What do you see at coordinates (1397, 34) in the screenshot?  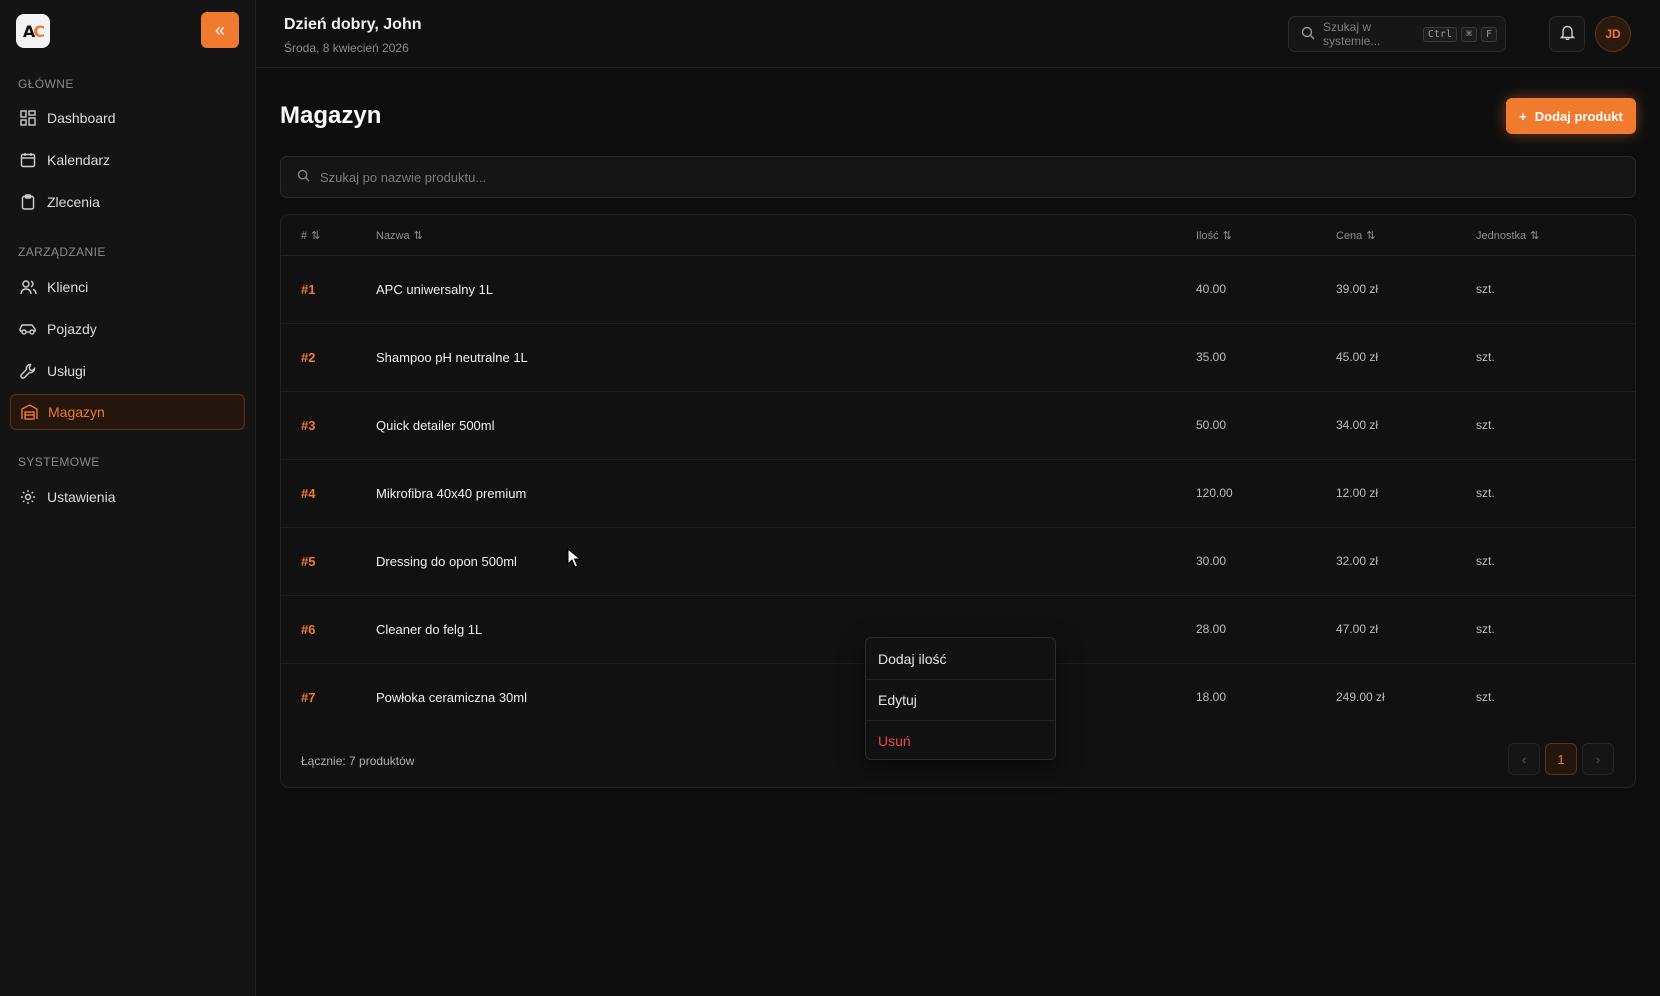 I see `global-search-input: Szukaj w systemie... Ctrl ⌘ F` at bounding box center [1397, 34].